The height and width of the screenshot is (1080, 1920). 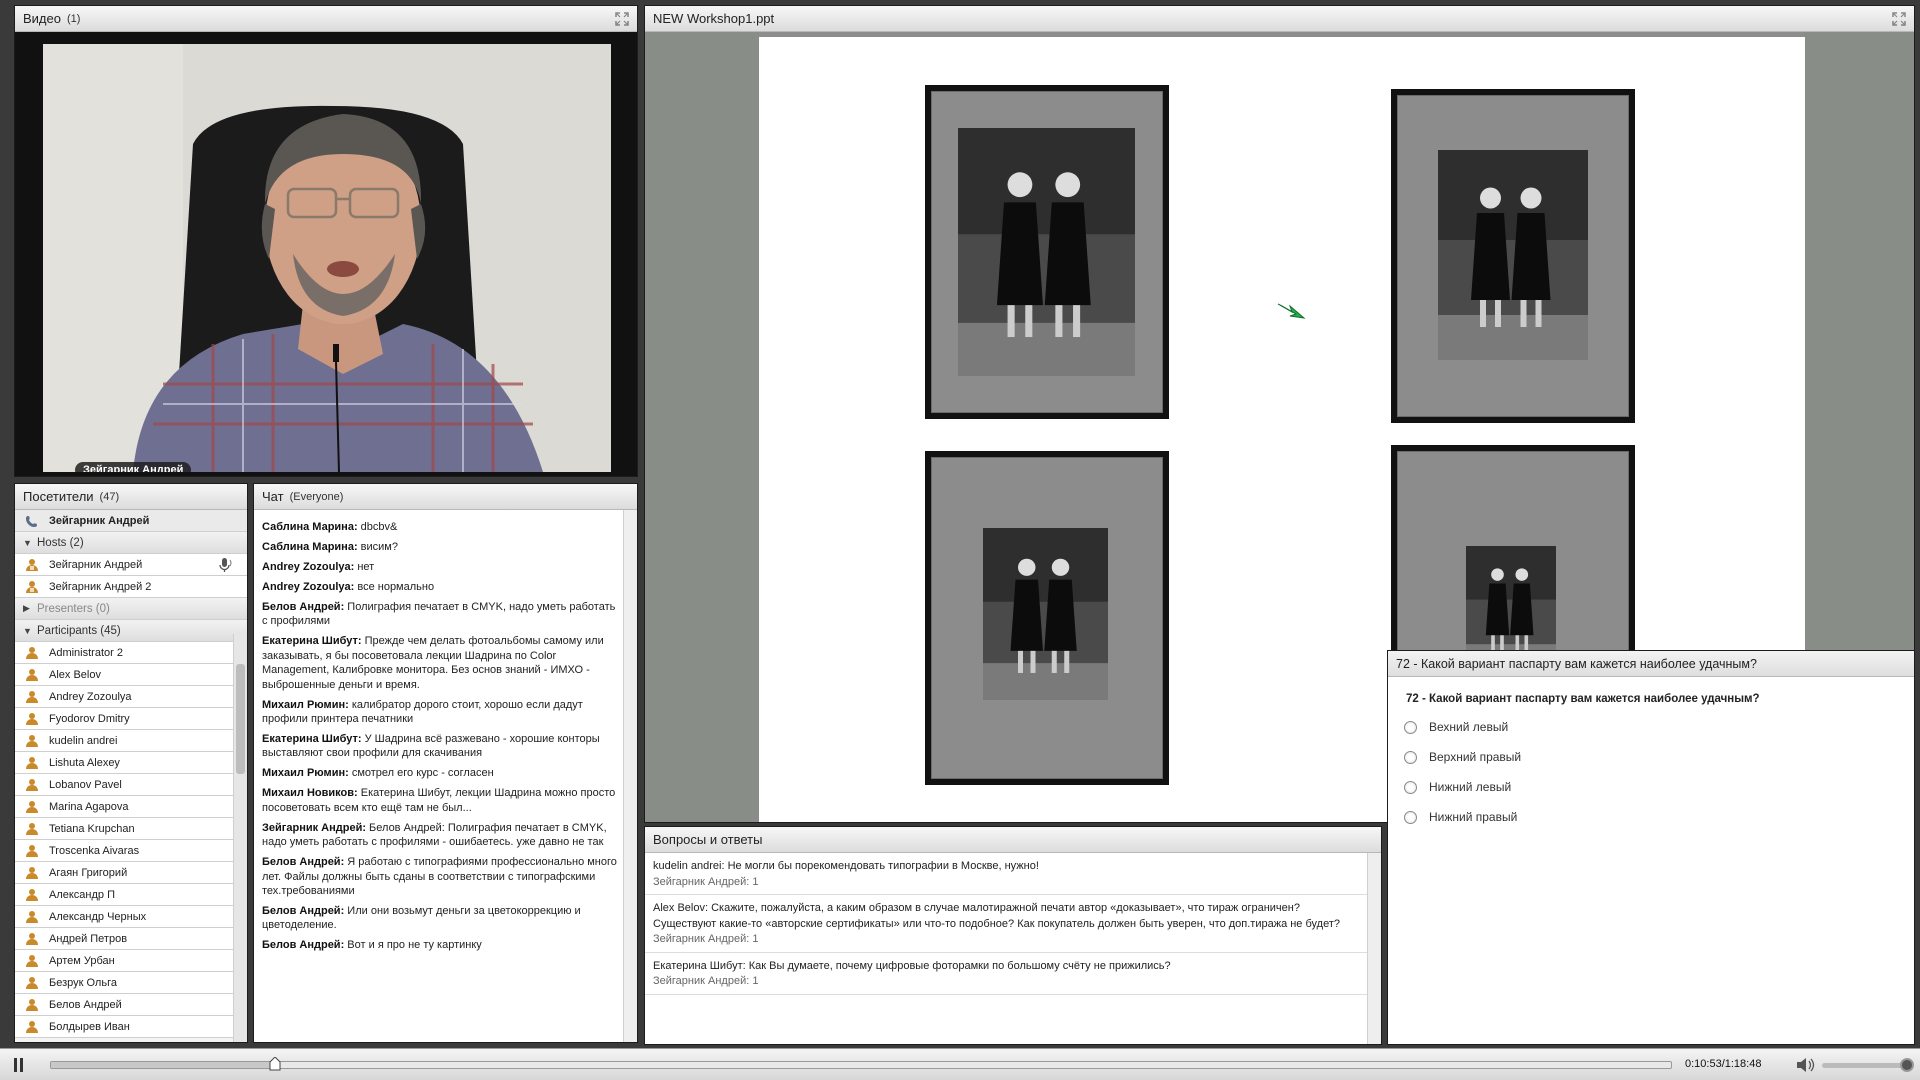 What do you see at coordinates (275, 1064) in the screenshot?
I see `seek-thumb-icon` at bounding box center [275, 1064].